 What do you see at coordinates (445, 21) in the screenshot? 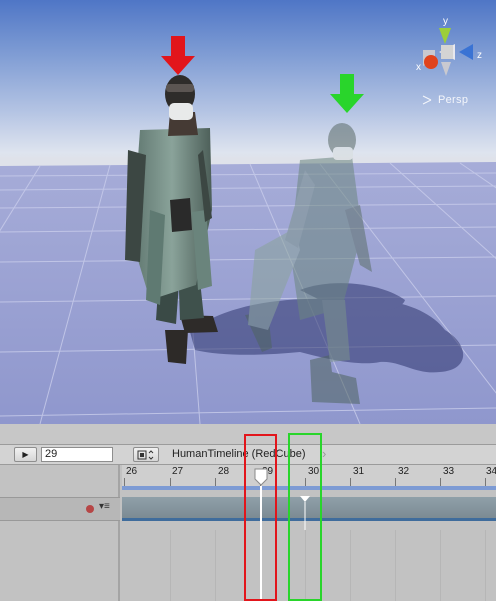
I see `gizmo-axis-y: y` at bounding box center [445, 21].